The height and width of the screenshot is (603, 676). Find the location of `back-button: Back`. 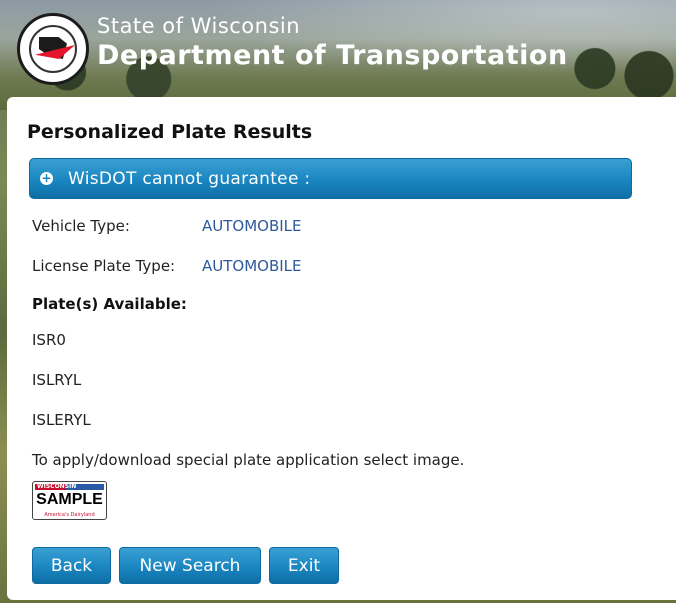

back-button: Back is located at coordinates (71, 565).